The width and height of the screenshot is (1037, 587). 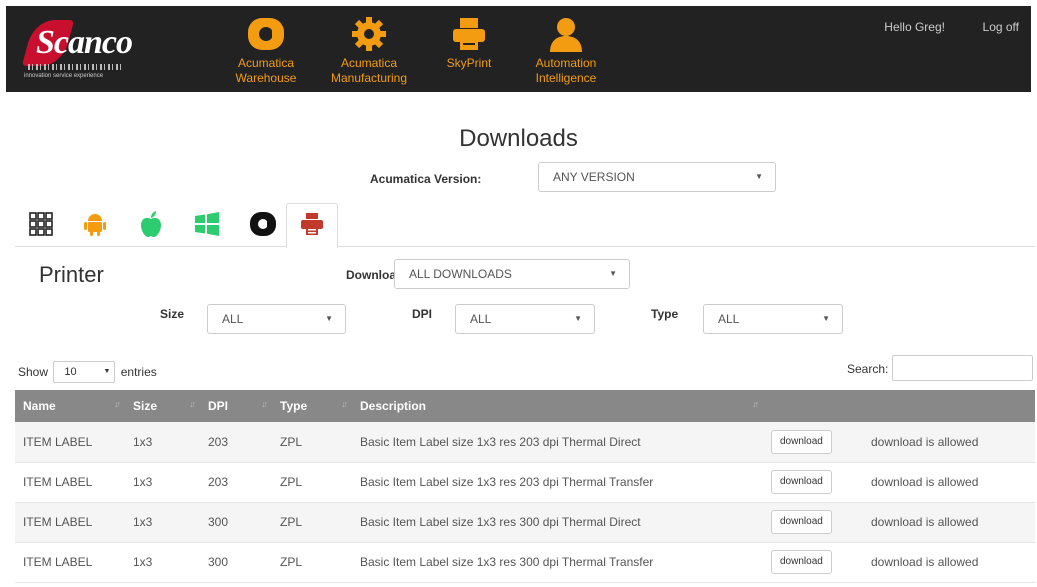 I want to click on column-header-description: Description ↓↑, so click(x=557, y=406).